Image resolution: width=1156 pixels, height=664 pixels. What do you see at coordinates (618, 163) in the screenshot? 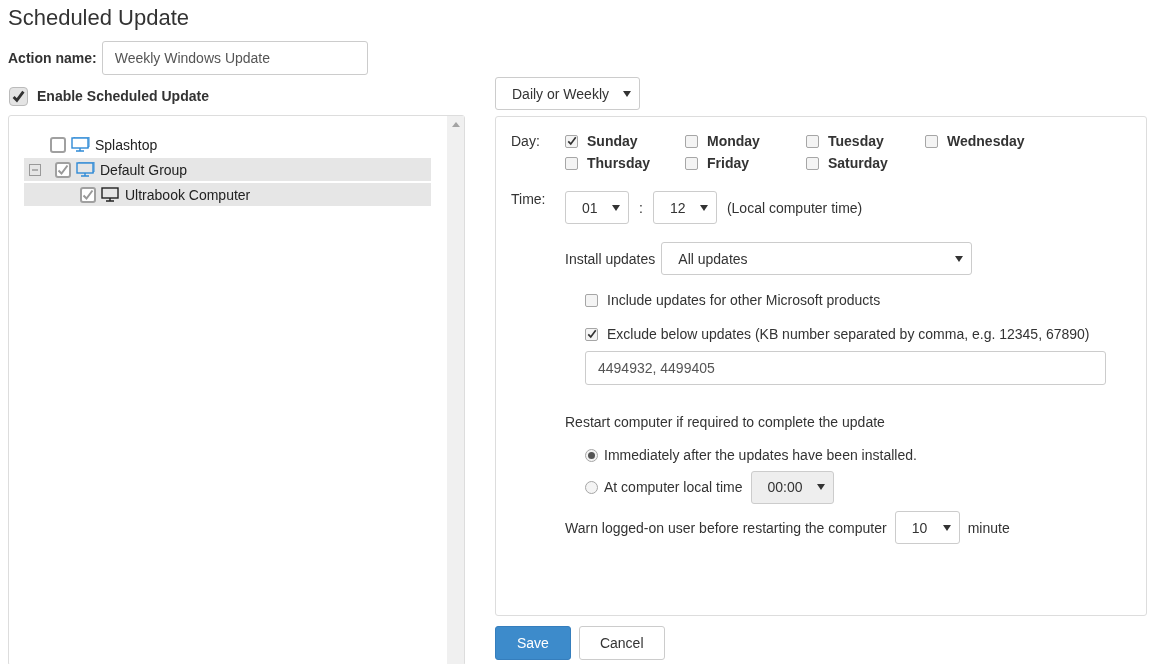
I see `day-label: Thursday` at bounding box center [618, 163].